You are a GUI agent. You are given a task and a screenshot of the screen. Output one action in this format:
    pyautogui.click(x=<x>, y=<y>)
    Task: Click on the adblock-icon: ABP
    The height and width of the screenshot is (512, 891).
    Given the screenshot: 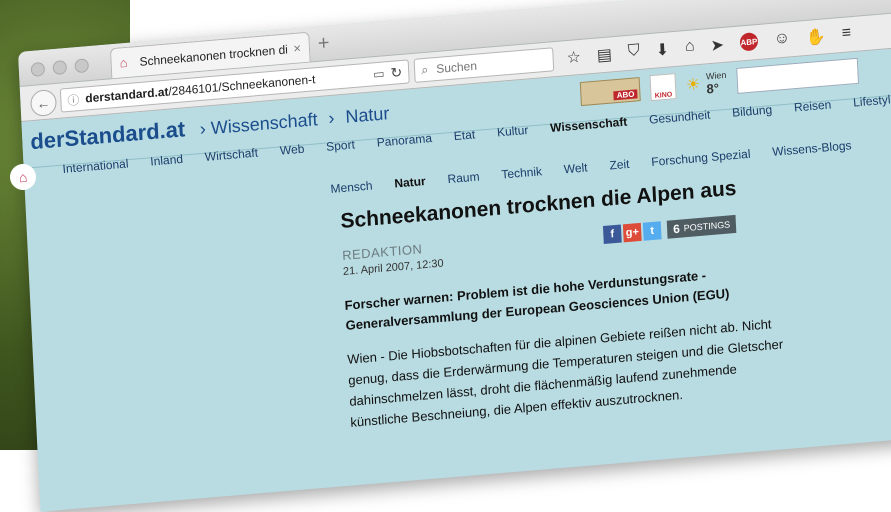 What is the action you would take?
    pyautogui.click(x=749, y=42)
    